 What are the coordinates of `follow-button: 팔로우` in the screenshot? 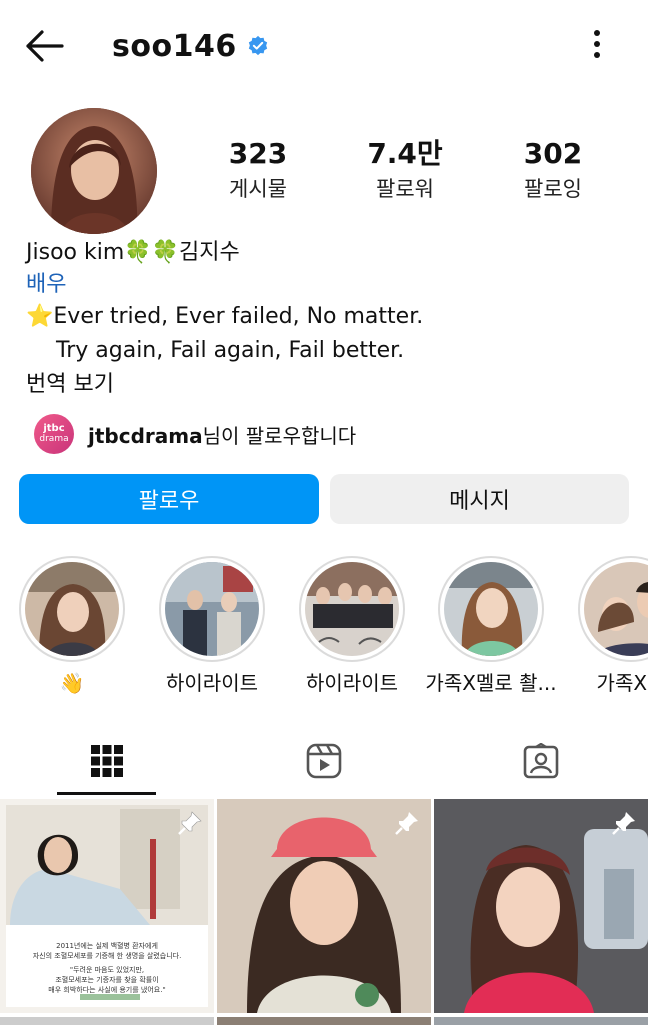 It's located at (169, 499).